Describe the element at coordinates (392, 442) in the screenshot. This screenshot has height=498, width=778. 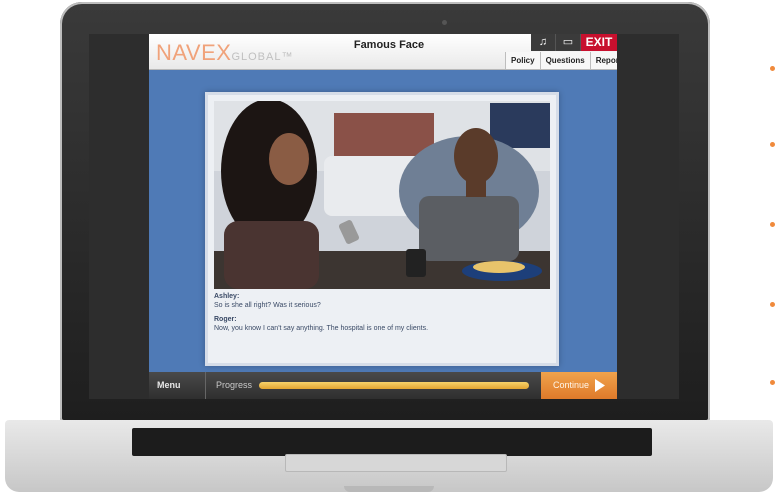
I see `keyboard` at that location.